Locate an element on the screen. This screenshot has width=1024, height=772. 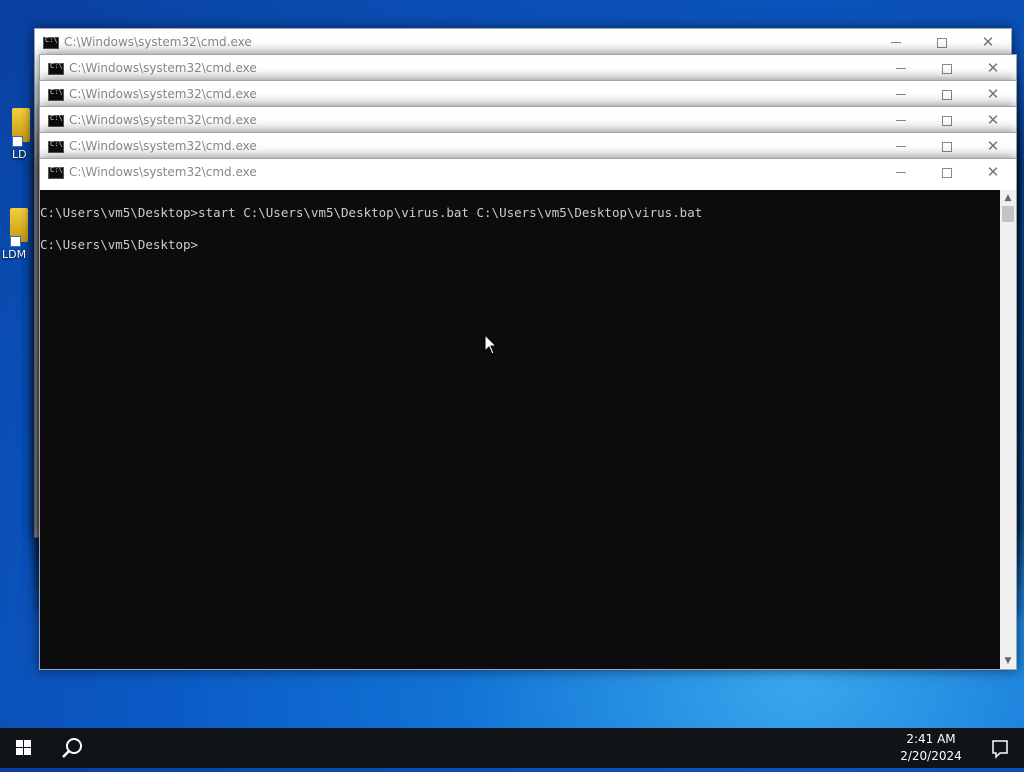
action-center-button is located at coordinates (1000, 748).